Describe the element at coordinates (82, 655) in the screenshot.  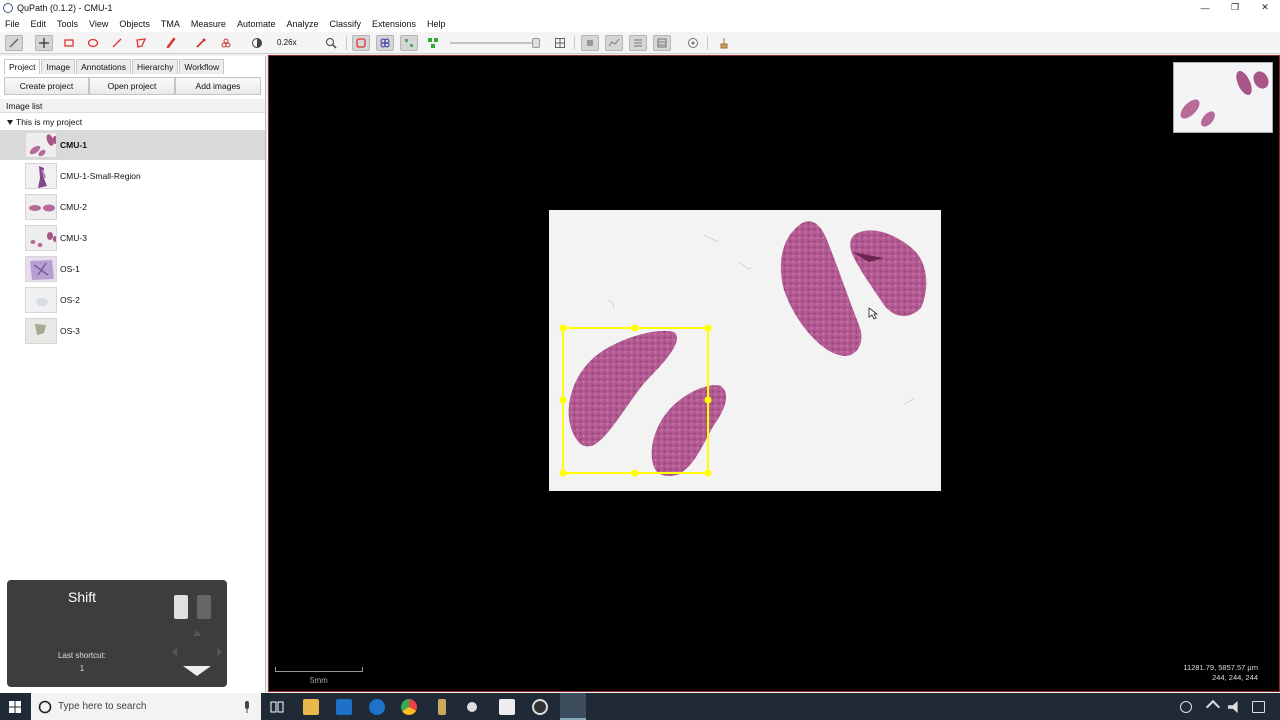
I see `last-shortcut-label: Last shortcut:` at that location.